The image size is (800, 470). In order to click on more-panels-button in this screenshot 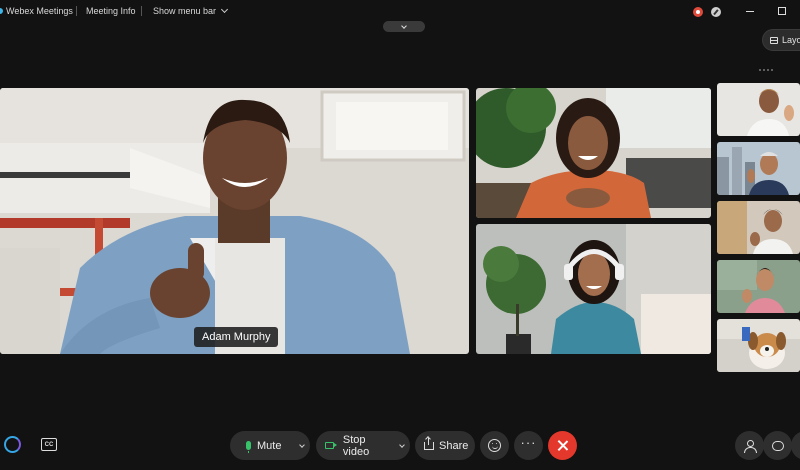, I will do `click(795, 445)`.